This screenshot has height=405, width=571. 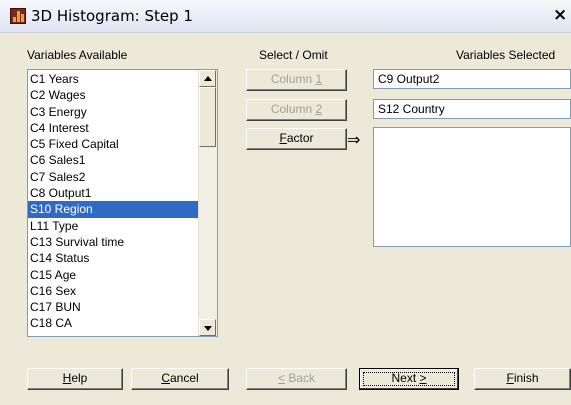 I want to click on list-item: C1 Years, so click(x=113, y=79).